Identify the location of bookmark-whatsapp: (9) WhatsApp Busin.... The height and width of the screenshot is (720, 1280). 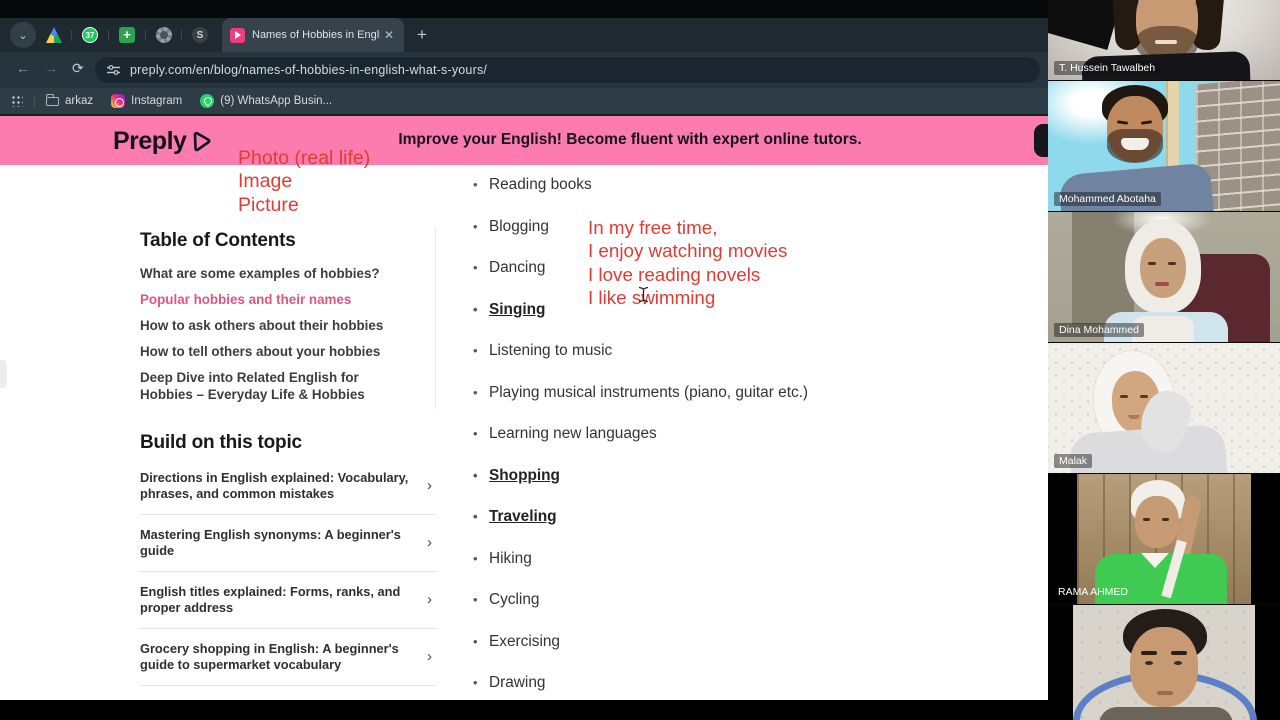
(266, 101).